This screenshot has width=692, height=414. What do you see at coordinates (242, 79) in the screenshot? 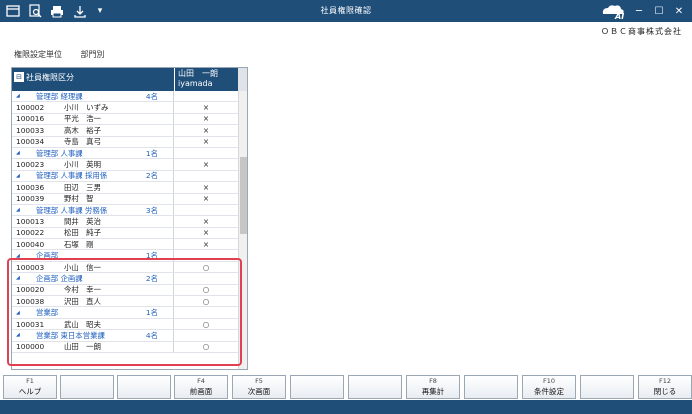
I see `scrollbar-corner` at bounding box center [242, 79].